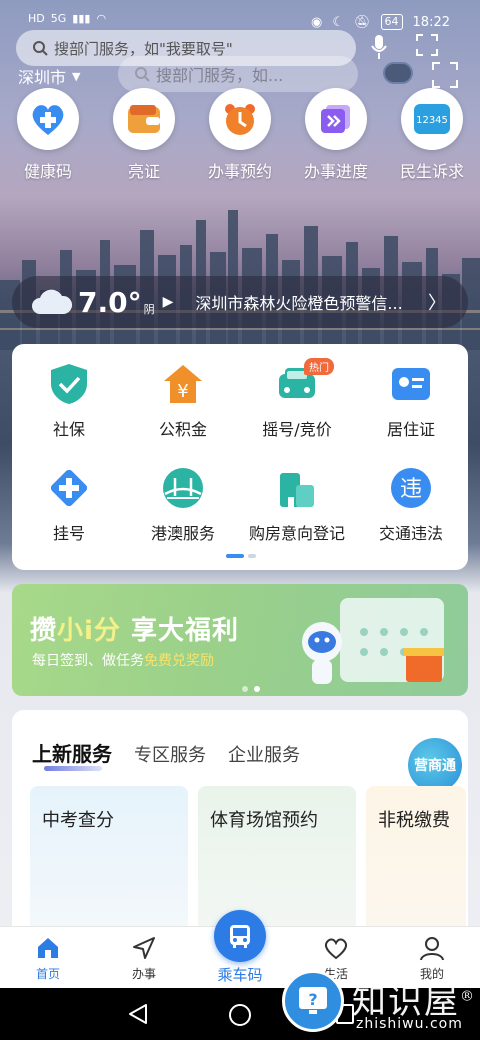  I want to click on quick-entry-show-license: 亮证, so click(144, 135).